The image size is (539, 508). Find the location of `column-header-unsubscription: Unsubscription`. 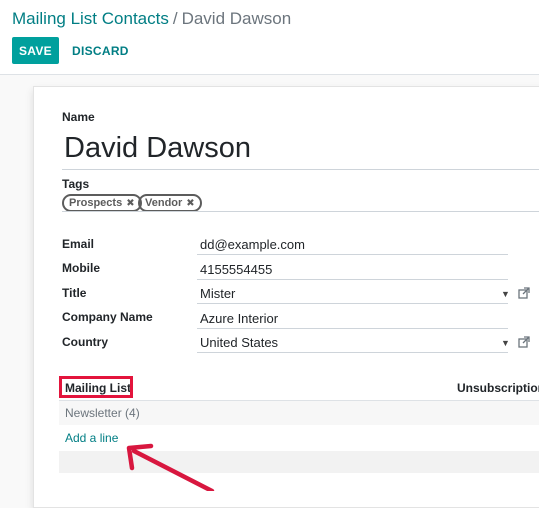

column-header-unsubscription: Unsubscription is located at coordinates (498, 388).